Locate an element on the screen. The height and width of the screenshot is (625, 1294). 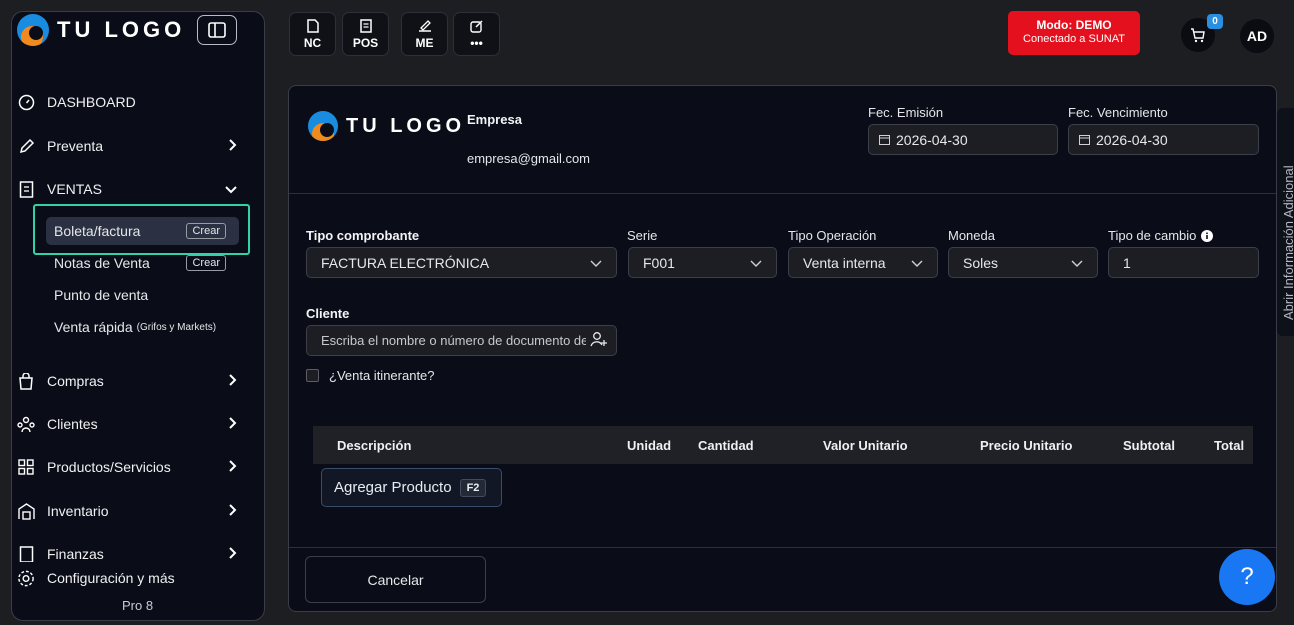
demo-subtitle: Conectado a SUNAT is located at coordinates (1074, 39).